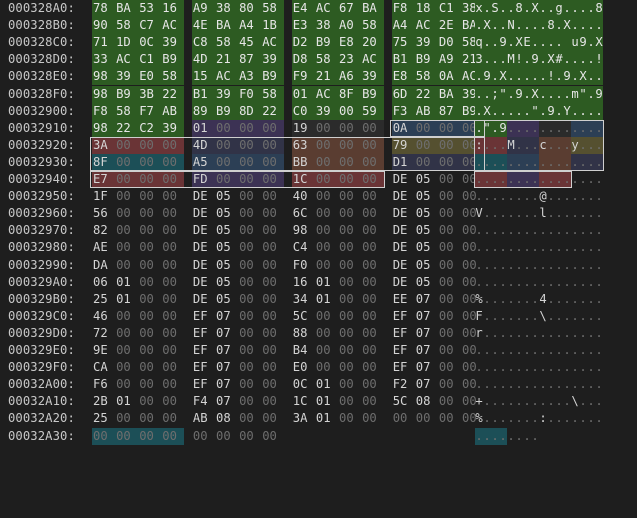 This screenshot has width=637, height=518. Describe the element at coordinates (479, 43) in the screenshot. I see `ascii-char: q` at that location.